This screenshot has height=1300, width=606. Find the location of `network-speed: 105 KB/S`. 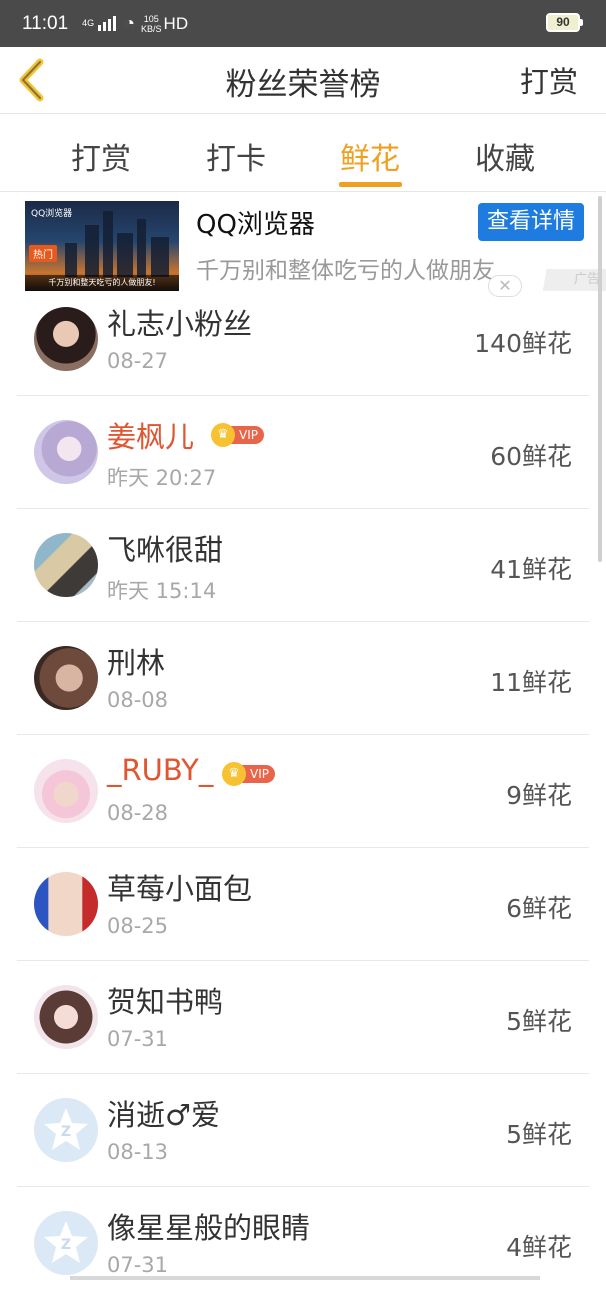

network-speed: 105 KB/S is located at coordinates (151, 24).